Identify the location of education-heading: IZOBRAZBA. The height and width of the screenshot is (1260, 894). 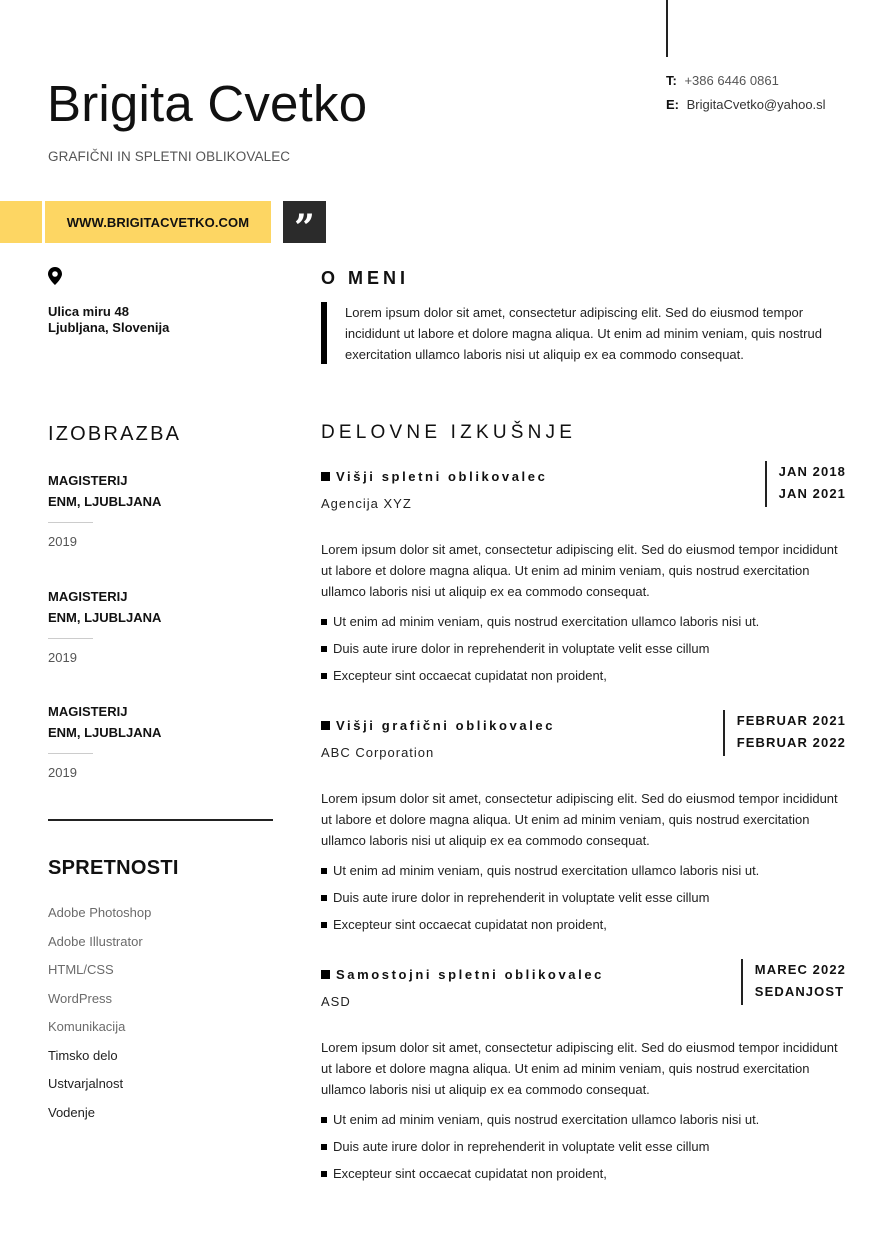
(115, 434).